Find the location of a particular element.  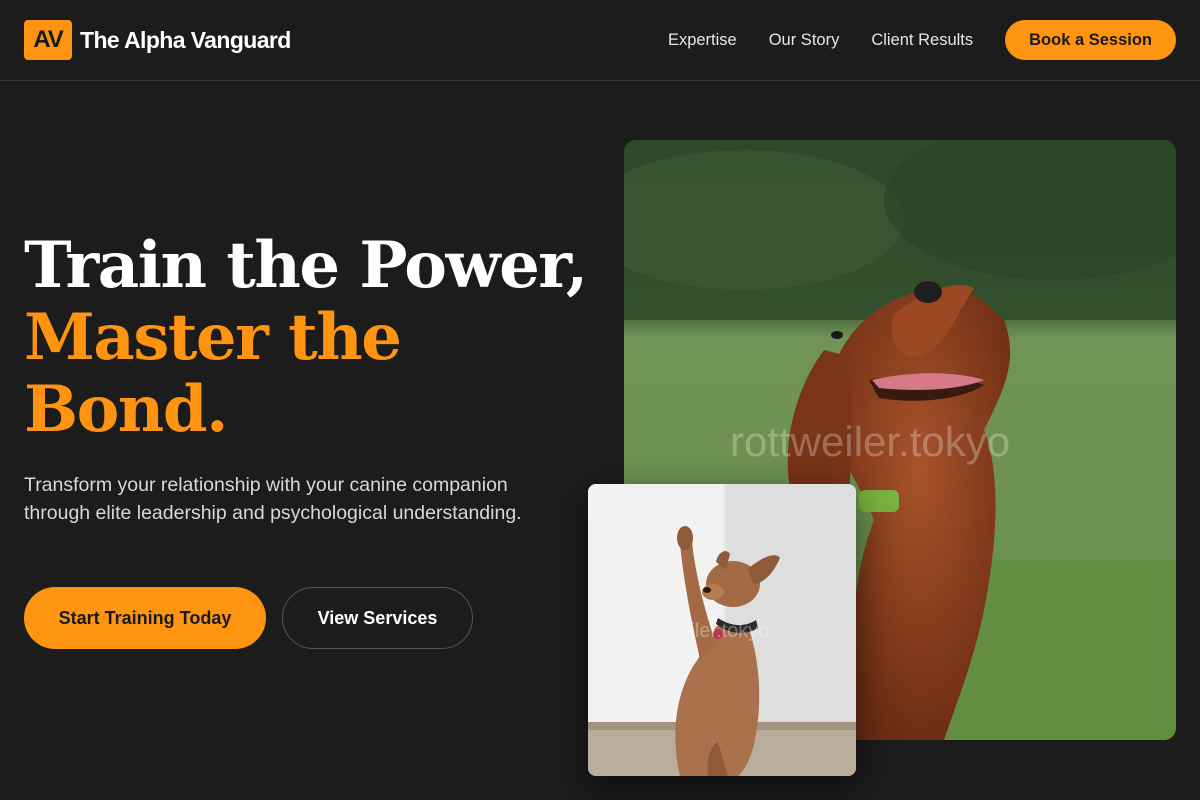

brand-logo: AV The Alpha Vanguard is located at coordinates (157, 40).